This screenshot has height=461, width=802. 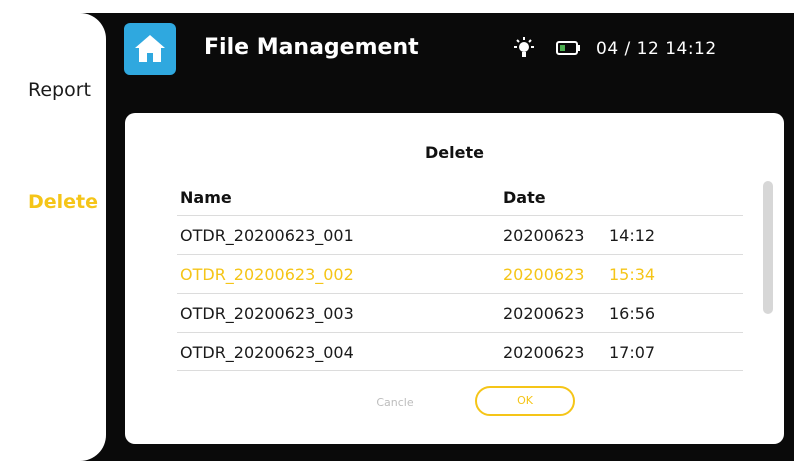 I want to click on file-name: OTDR_20200623_004, so click(x=267, y=352).